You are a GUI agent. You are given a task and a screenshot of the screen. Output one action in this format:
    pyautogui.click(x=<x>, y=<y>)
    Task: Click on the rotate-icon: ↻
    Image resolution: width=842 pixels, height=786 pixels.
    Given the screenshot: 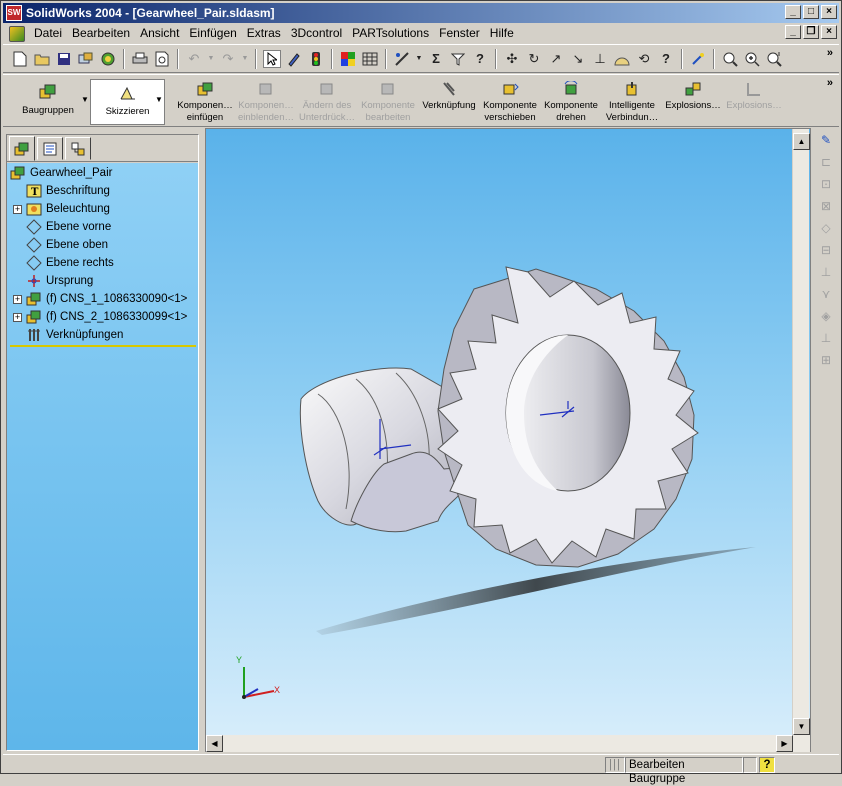 What is the action you would take?
    pyautogui.click(x=534, y=59)
    